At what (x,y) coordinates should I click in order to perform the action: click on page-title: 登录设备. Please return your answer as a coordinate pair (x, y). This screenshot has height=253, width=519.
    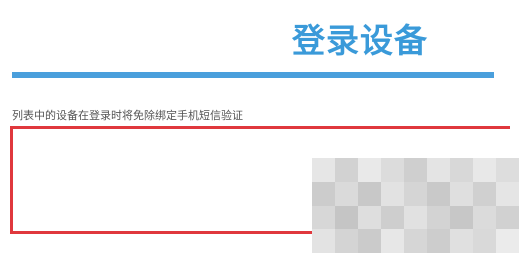
    Looking at the image, I should click on (360, 40).